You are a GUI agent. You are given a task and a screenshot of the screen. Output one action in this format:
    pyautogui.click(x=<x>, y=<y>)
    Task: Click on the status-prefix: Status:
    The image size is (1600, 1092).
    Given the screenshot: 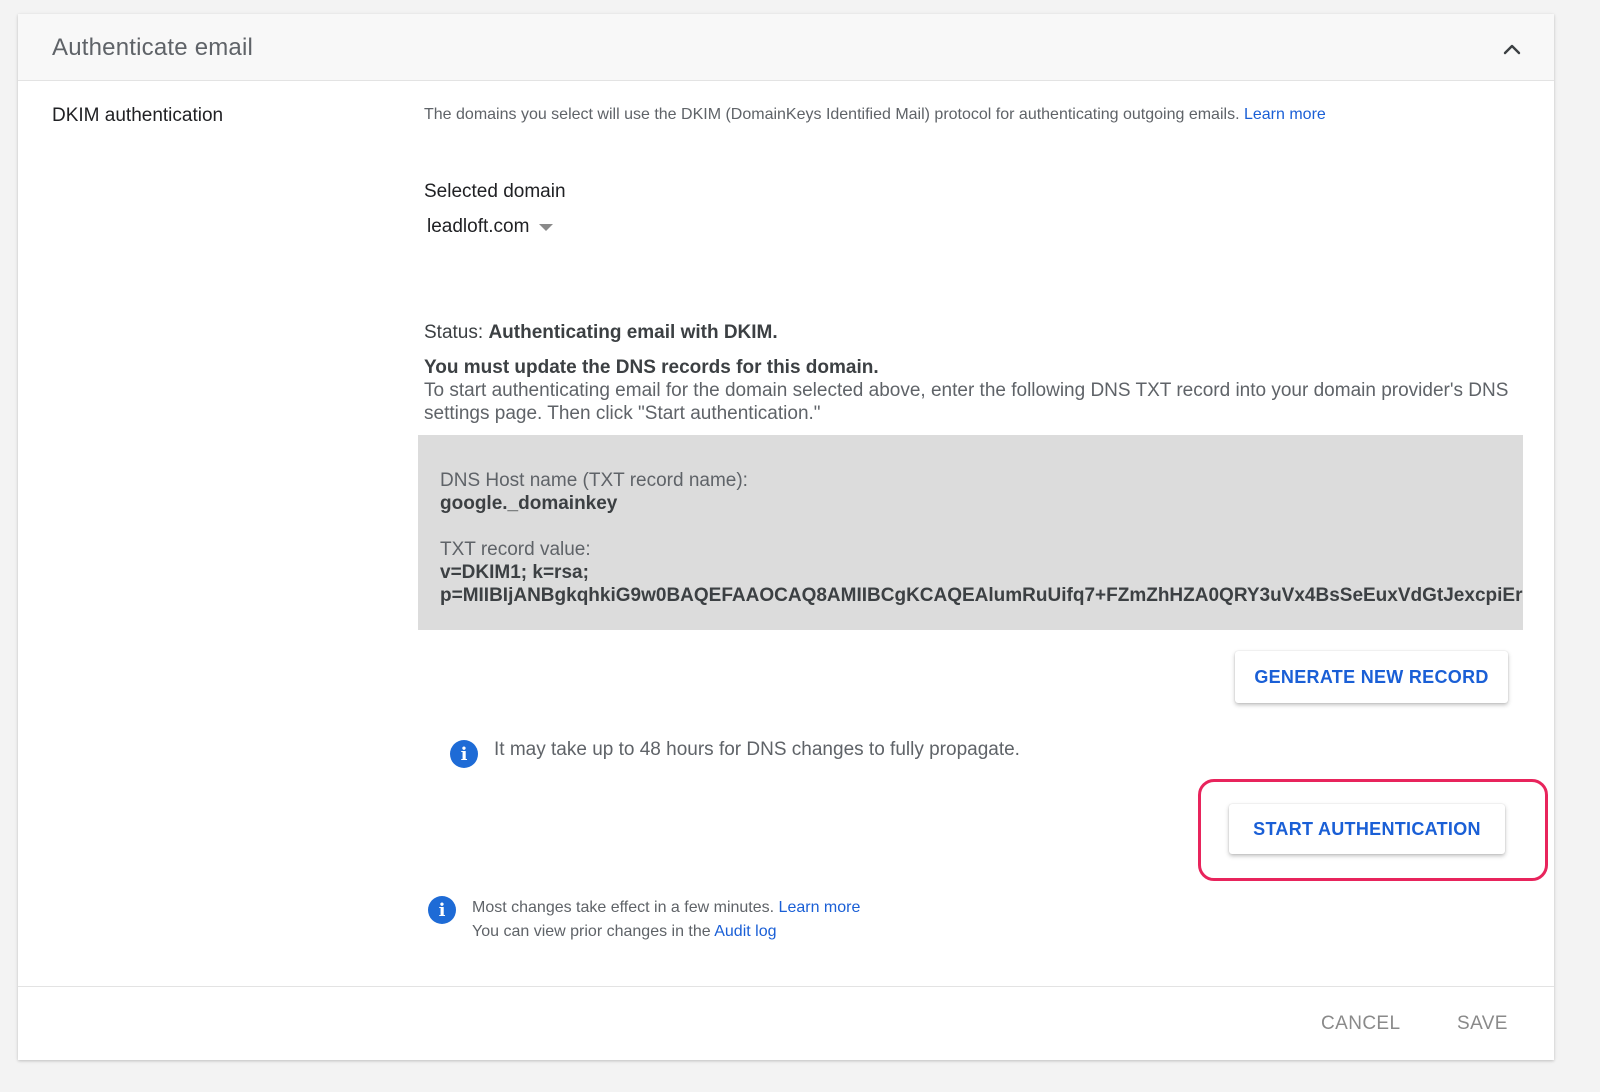 What is the action you would take?
    pyautogui.click(x=454, y=332)
    